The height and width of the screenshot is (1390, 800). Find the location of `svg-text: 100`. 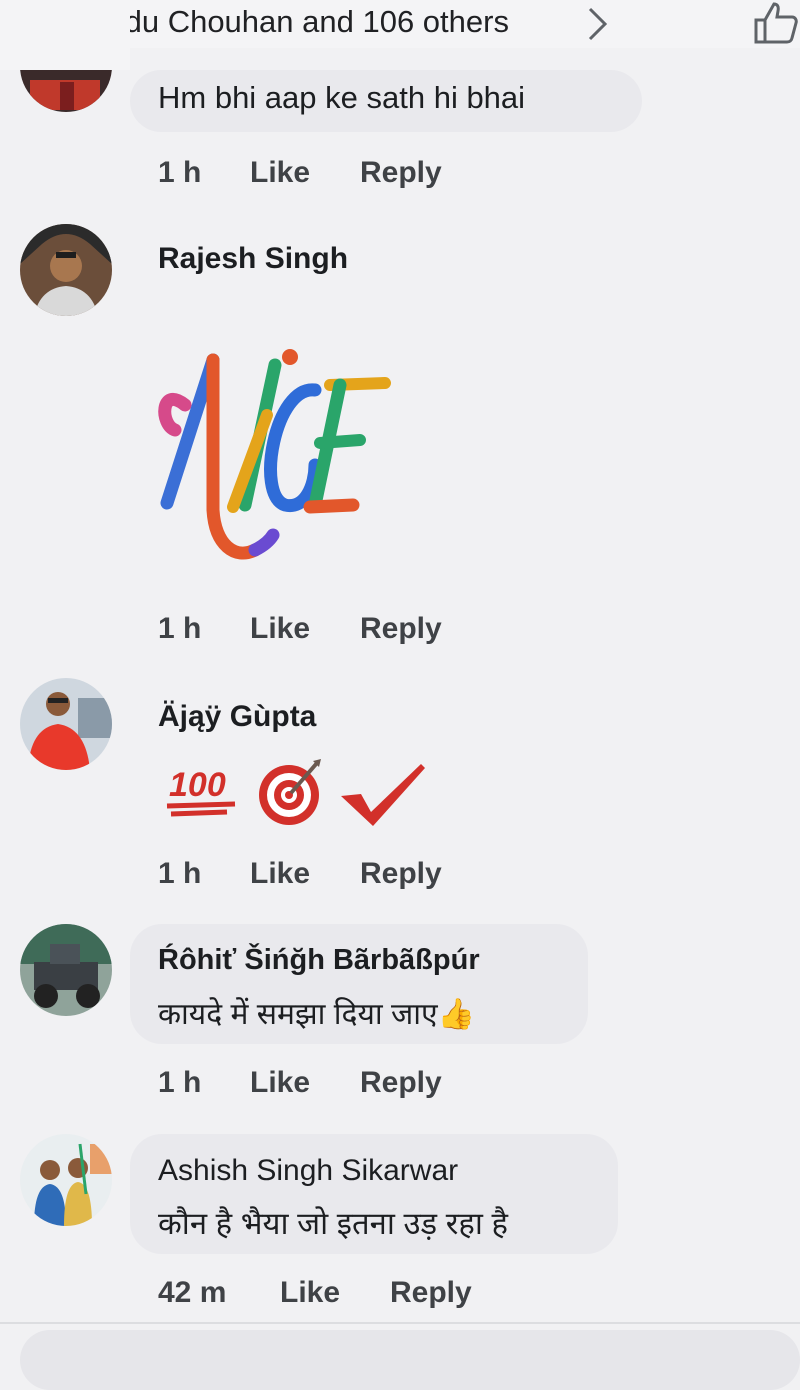

svg-text: 100 is located at coordinates (197, 785).